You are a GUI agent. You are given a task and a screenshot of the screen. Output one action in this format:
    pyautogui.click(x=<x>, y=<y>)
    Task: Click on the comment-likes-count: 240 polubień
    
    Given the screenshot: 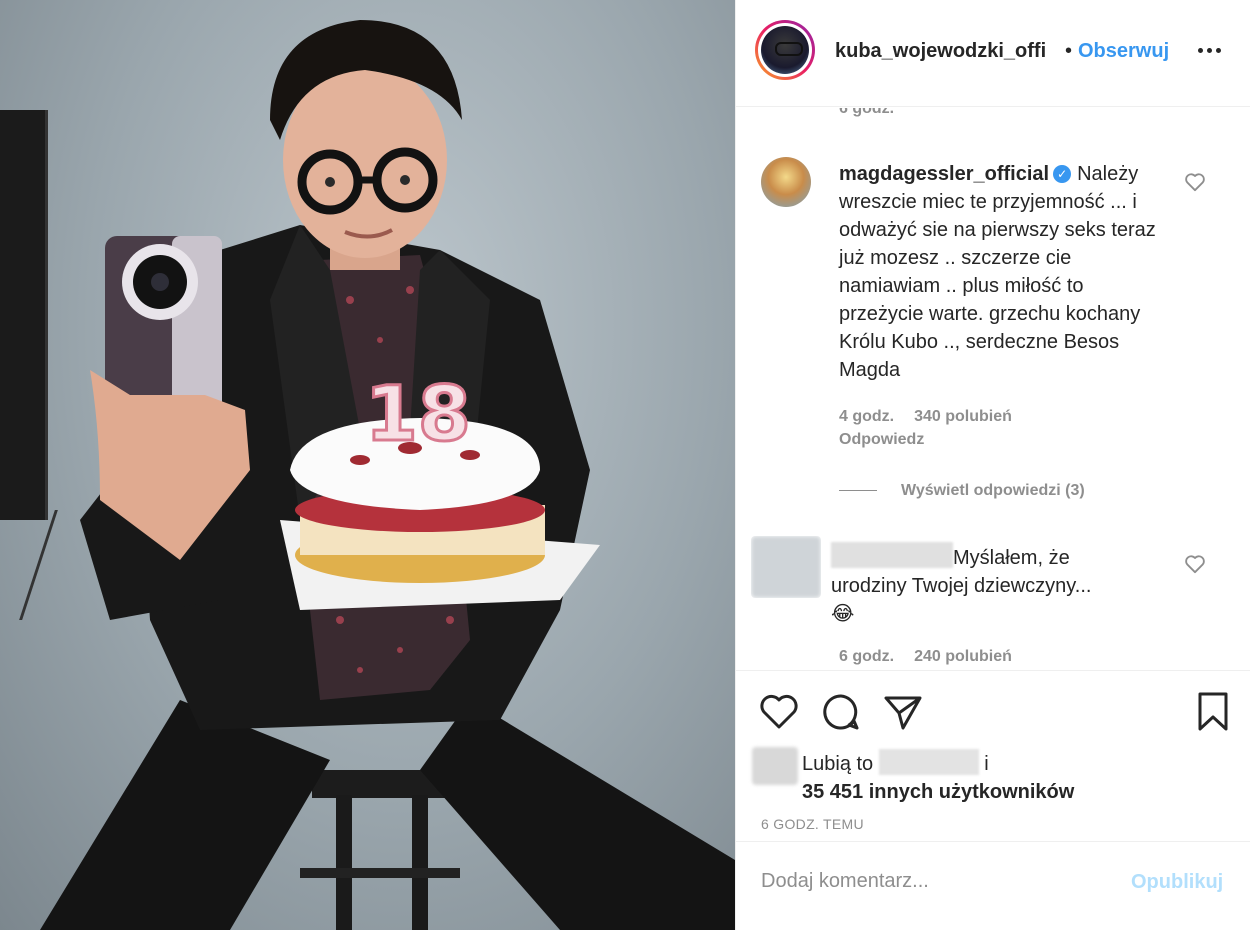 What is the action you would take?
    pyautogui.click(x=963, y=656)
    